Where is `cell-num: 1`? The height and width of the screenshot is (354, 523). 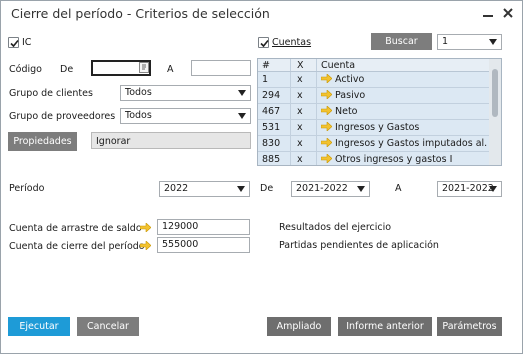 cell-num: 1 is located at coordinates (274, 79).